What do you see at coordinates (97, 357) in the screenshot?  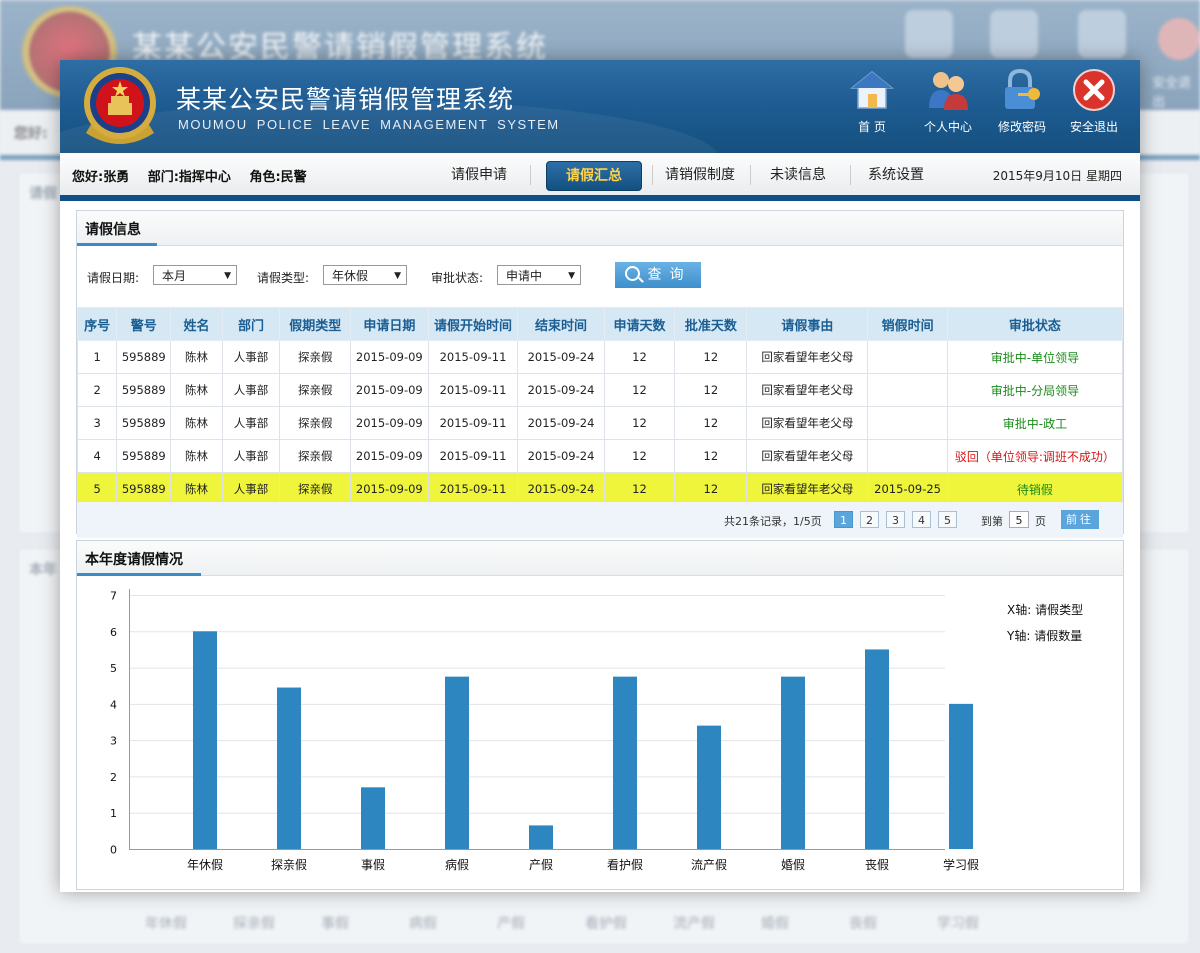 I see `cell-index: 1` at bounding box center [97, 357].